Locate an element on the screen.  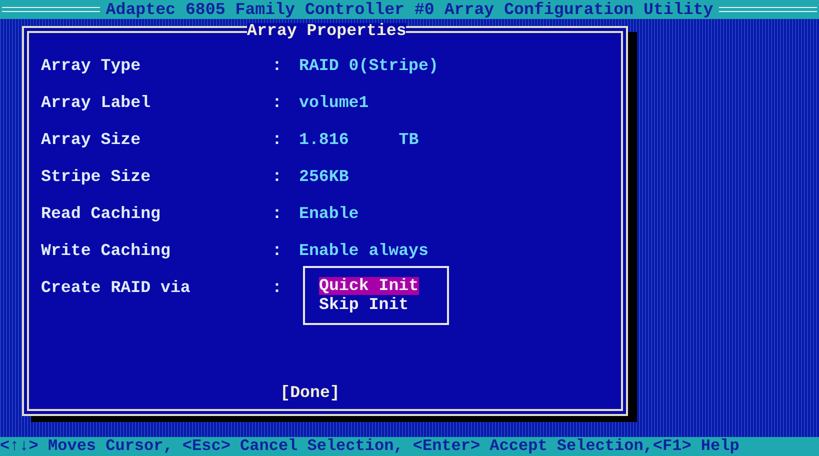
field-value: RAID 0(Stripe) is located at coordinates (368, 66).